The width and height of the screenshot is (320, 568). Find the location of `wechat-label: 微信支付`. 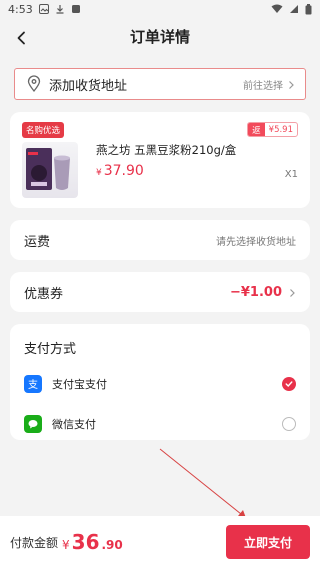

wechat-label: 微信支付 is located at coordinates (74, 424).